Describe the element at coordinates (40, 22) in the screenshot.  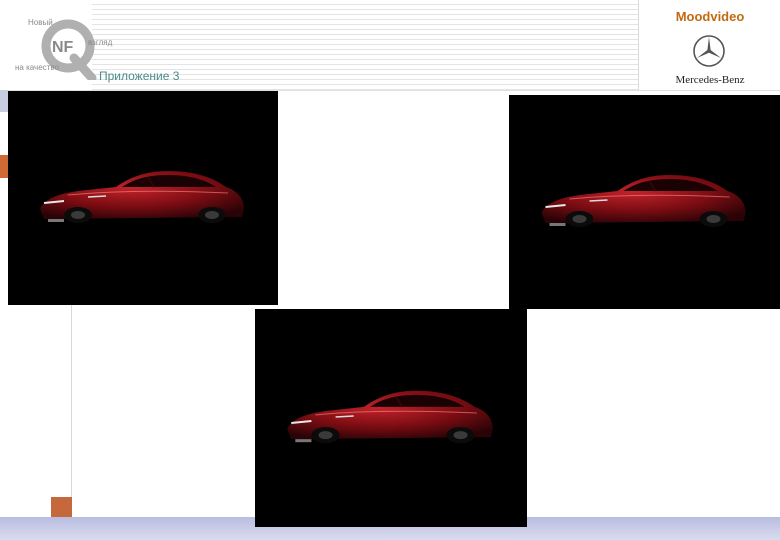
I see `logo-word-top: Новый` at that location.